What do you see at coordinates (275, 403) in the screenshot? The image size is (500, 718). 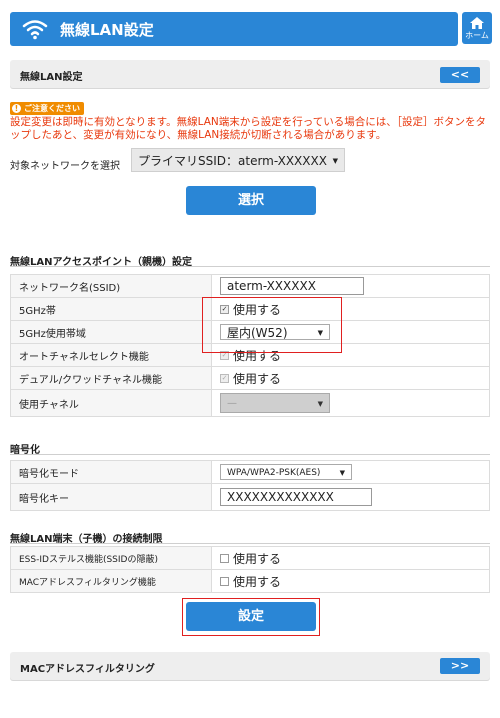 I see `channel-select: — ▼` at bounding box center [275, 403].